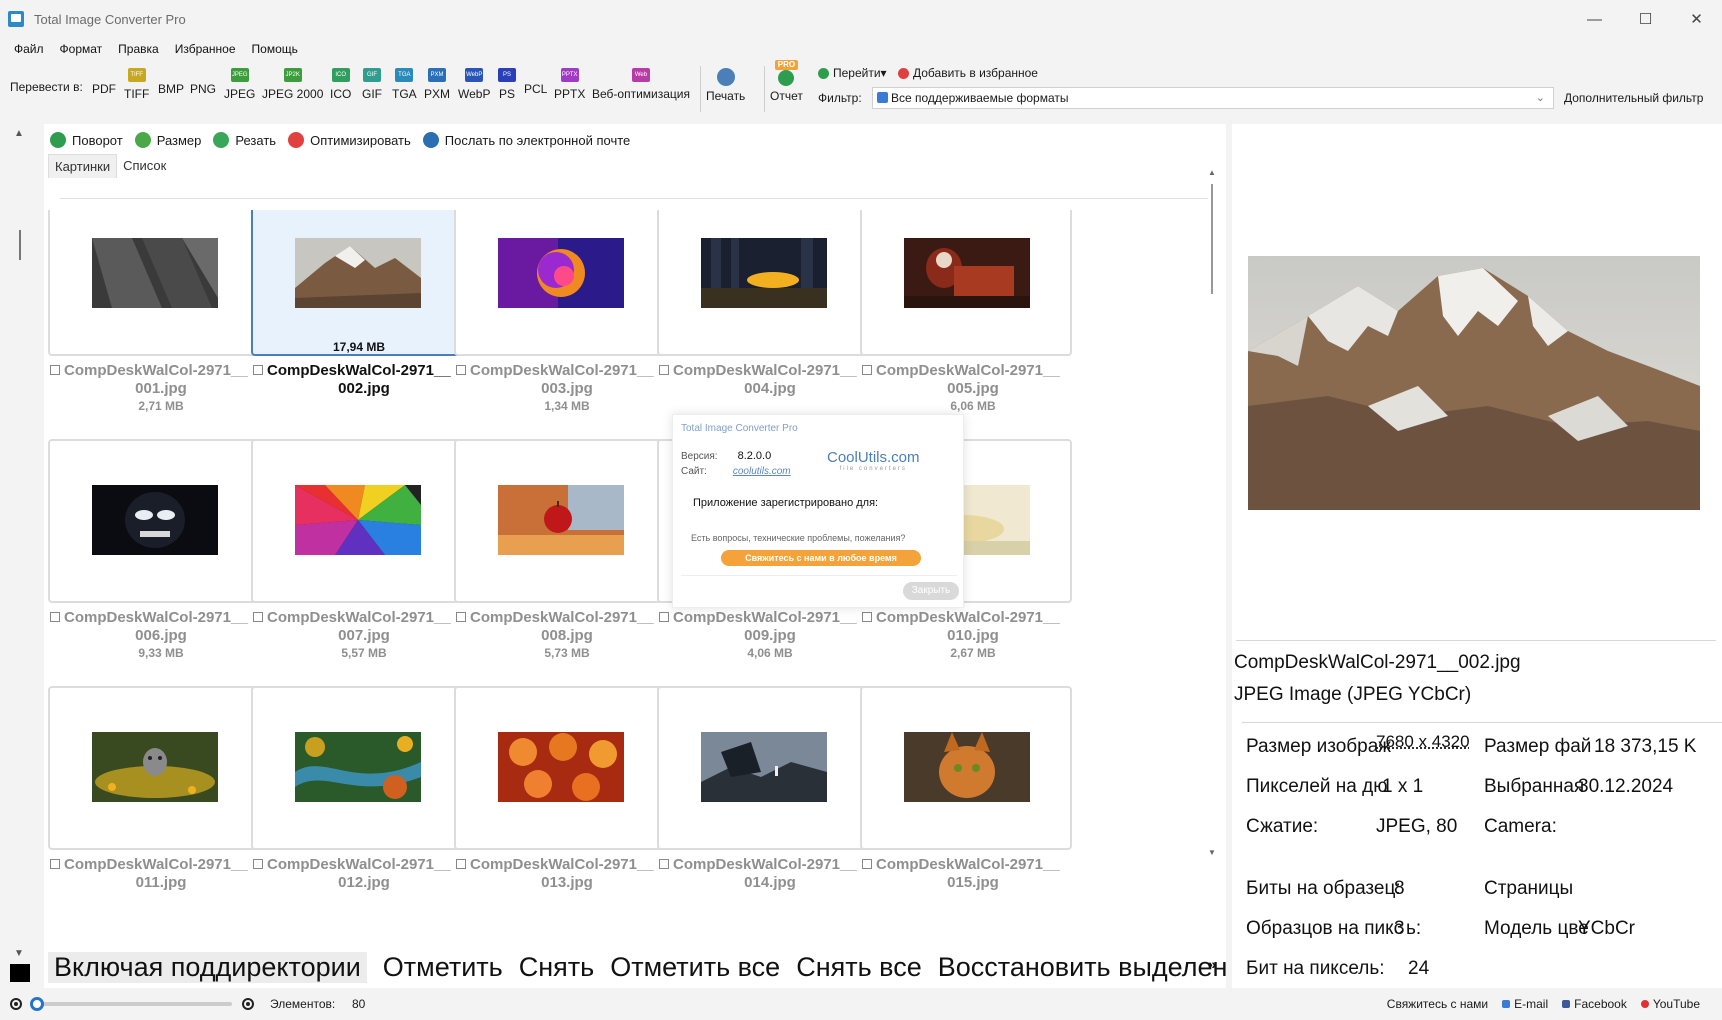 This screenshot has height=1020, width=1722. I want to click on print-button: Печать, so click(725, 85).